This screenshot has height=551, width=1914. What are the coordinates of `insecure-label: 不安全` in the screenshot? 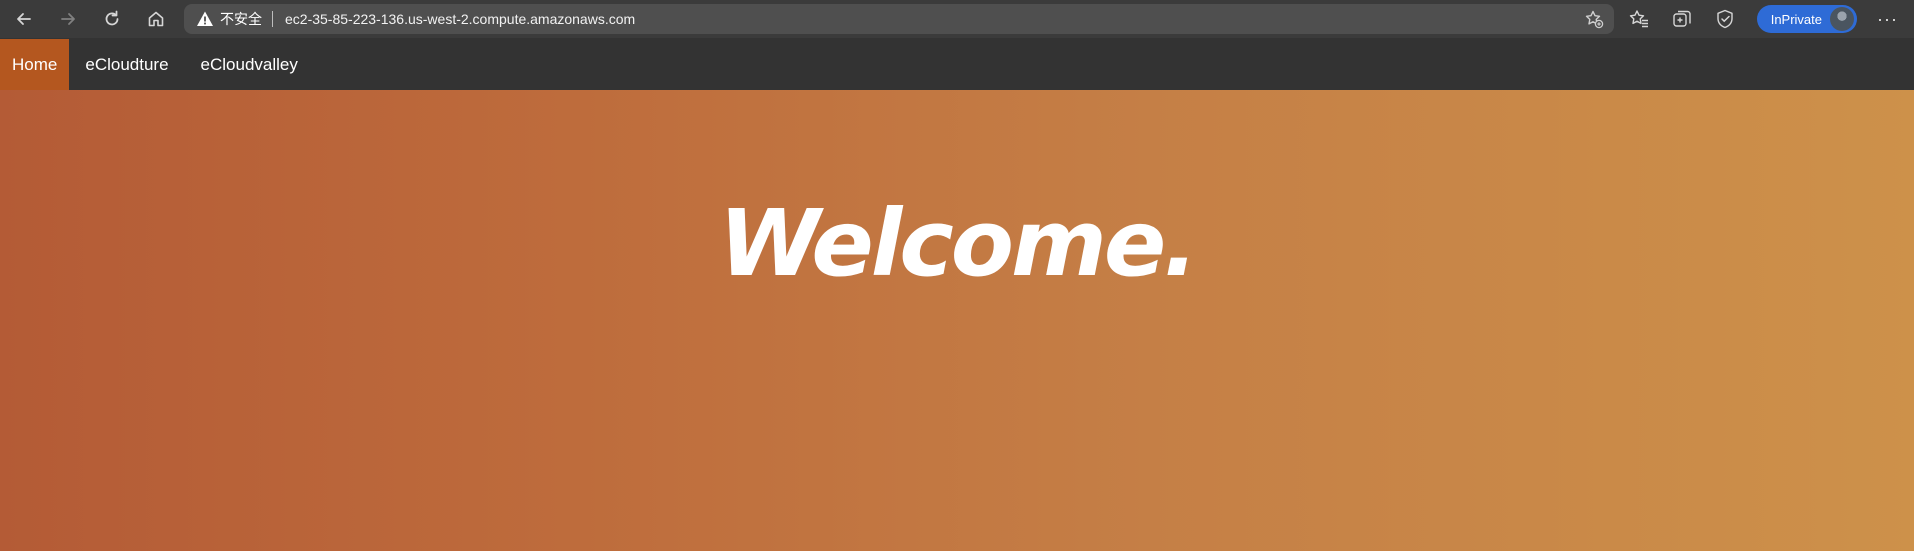 It's located at (241, 19).